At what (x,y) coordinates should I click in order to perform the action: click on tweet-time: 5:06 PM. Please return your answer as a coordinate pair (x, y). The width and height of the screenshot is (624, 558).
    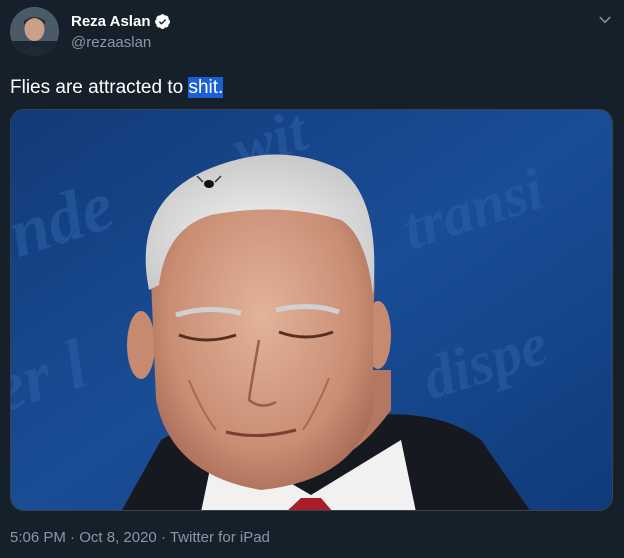
    Looking at the image, I should click on (38, 537).